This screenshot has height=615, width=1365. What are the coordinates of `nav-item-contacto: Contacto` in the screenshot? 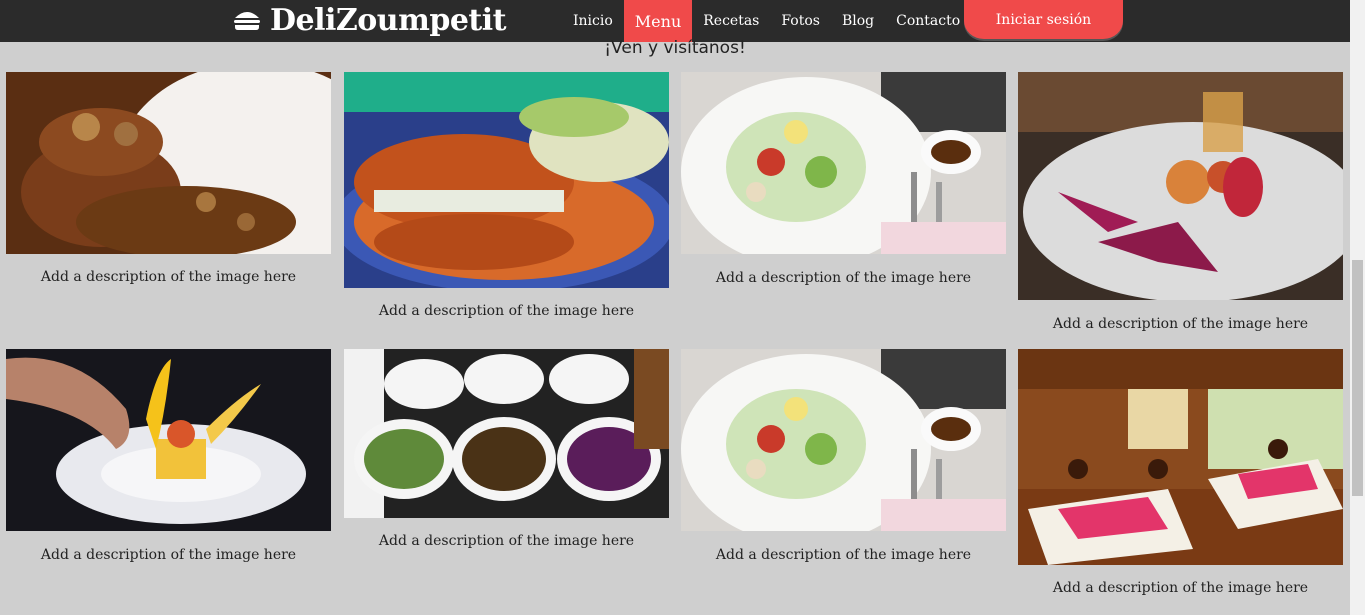 It's located at (928, 21).